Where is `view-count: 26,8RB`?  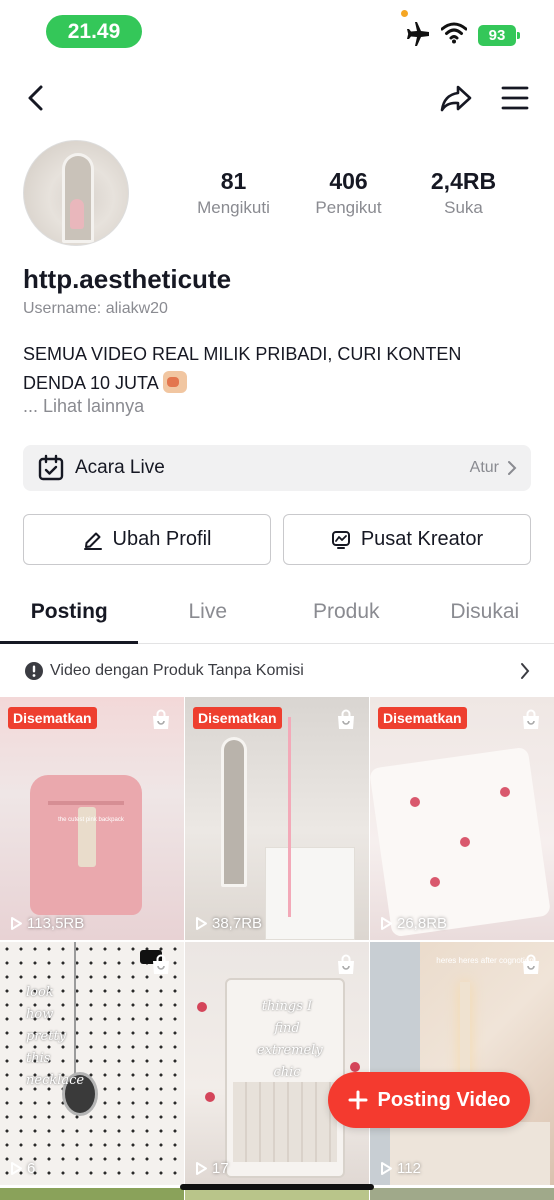
view-count: 26,8RB is located at coordinates (413, 923).